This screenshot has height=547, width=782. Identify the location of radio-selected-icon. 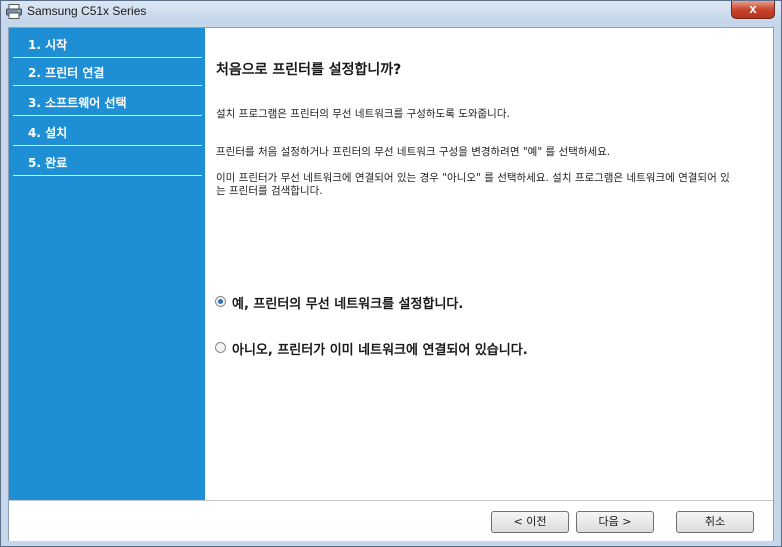
(220, 301).